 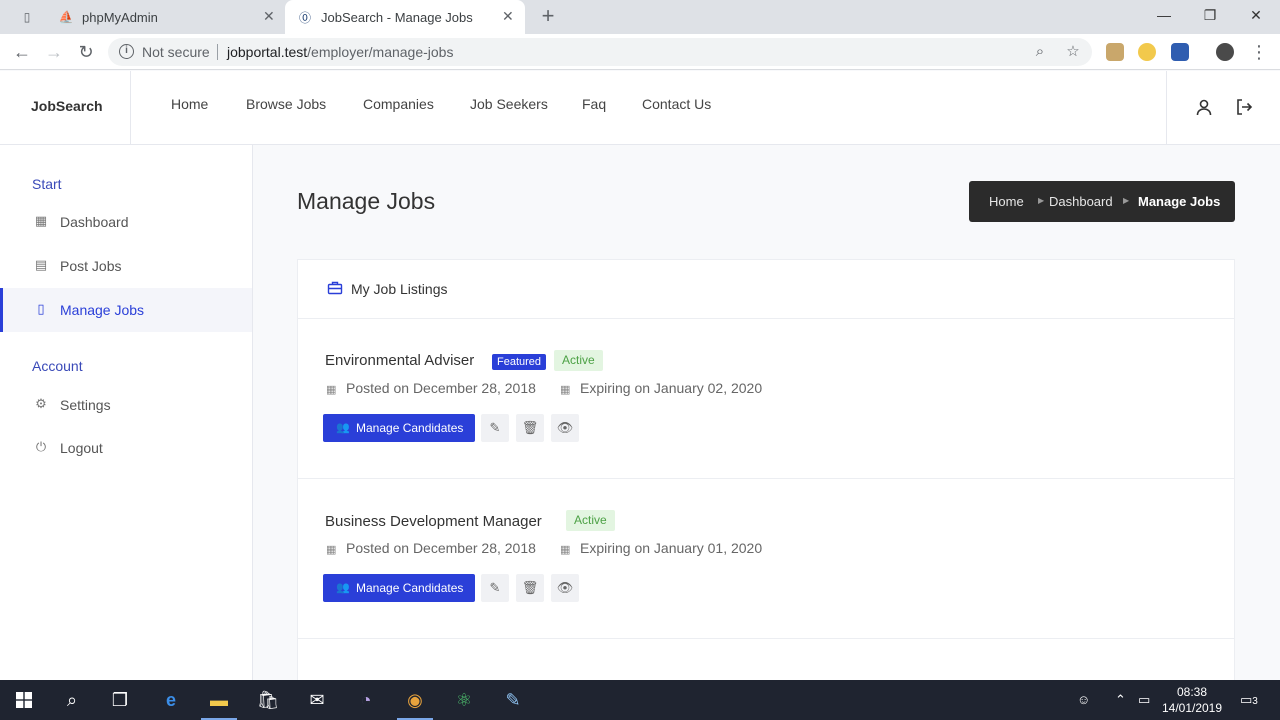 I want to click on restore-button: ❐, so click(x=1210, y=15).